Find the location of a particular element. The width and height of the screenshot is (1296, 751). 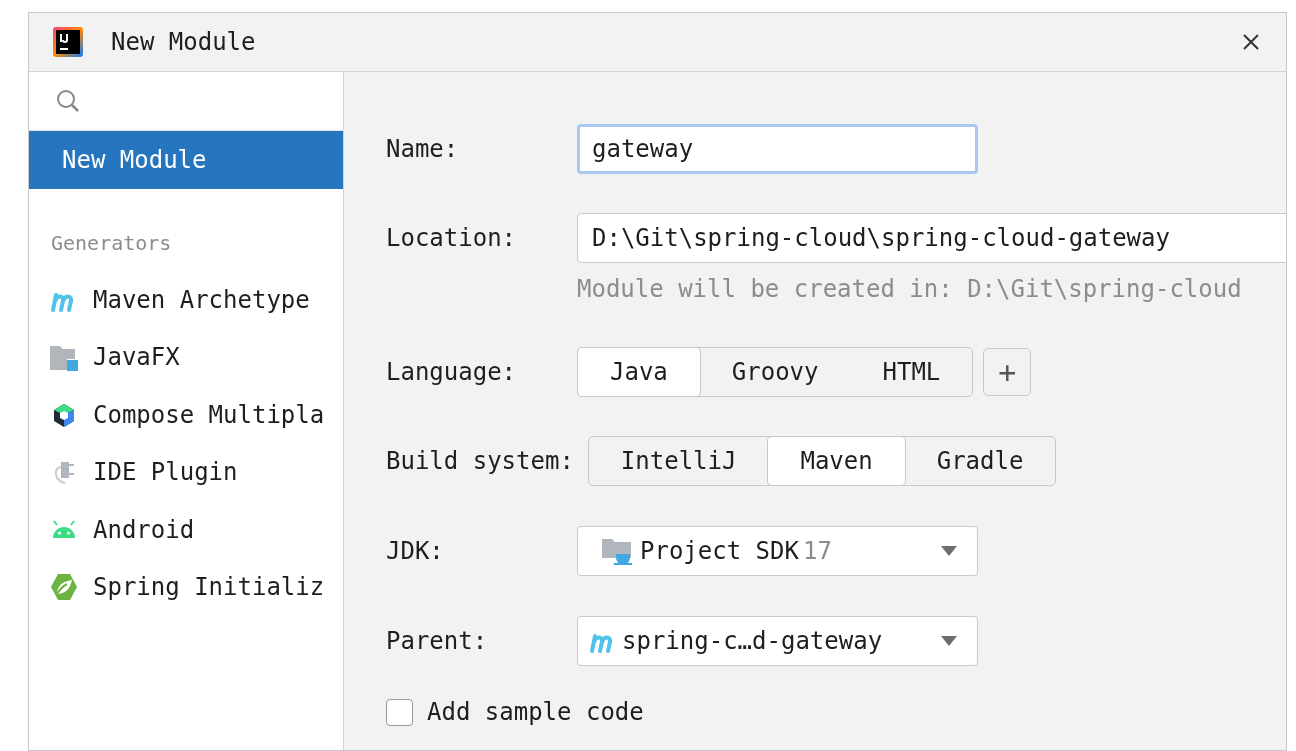

window-title: New Module is located at coordinates (184, 42).